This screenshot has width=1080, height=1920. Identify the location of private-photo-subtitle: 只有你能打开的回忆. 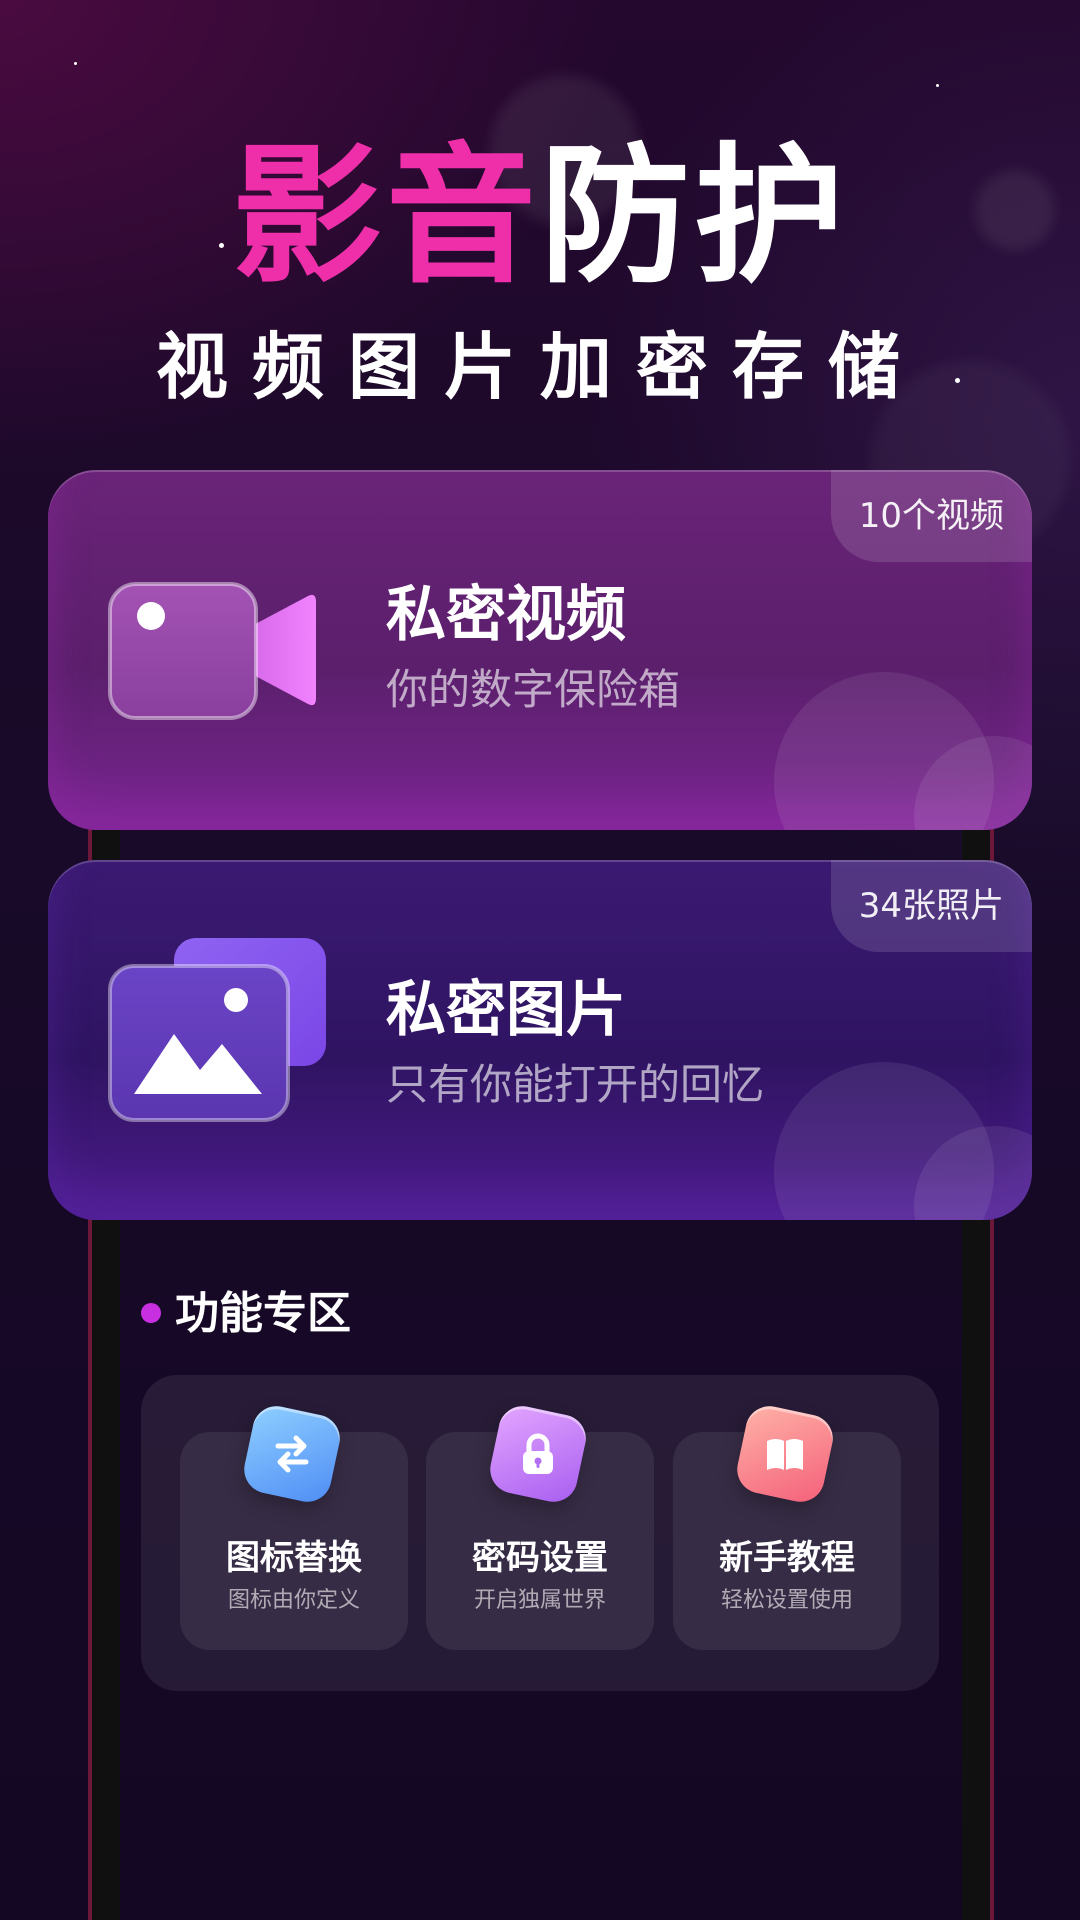
(575, 1084).